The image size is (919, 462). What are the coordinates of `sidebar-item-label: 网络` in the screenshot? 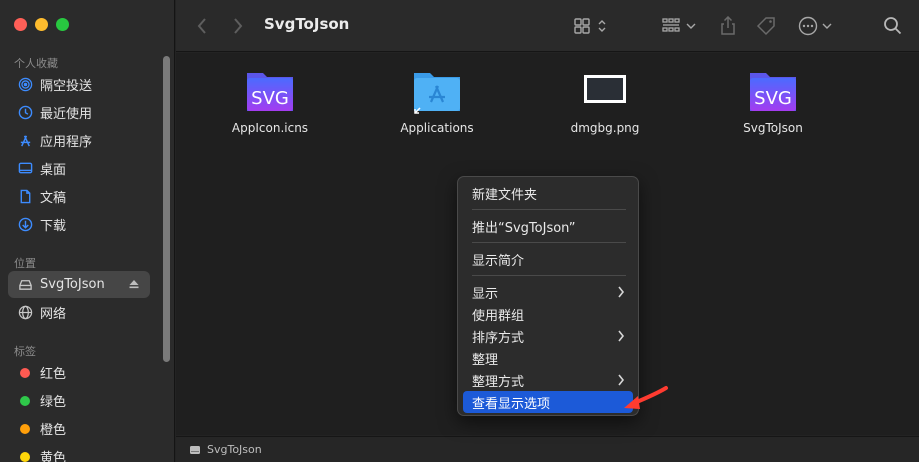 It's located at (53, 314).